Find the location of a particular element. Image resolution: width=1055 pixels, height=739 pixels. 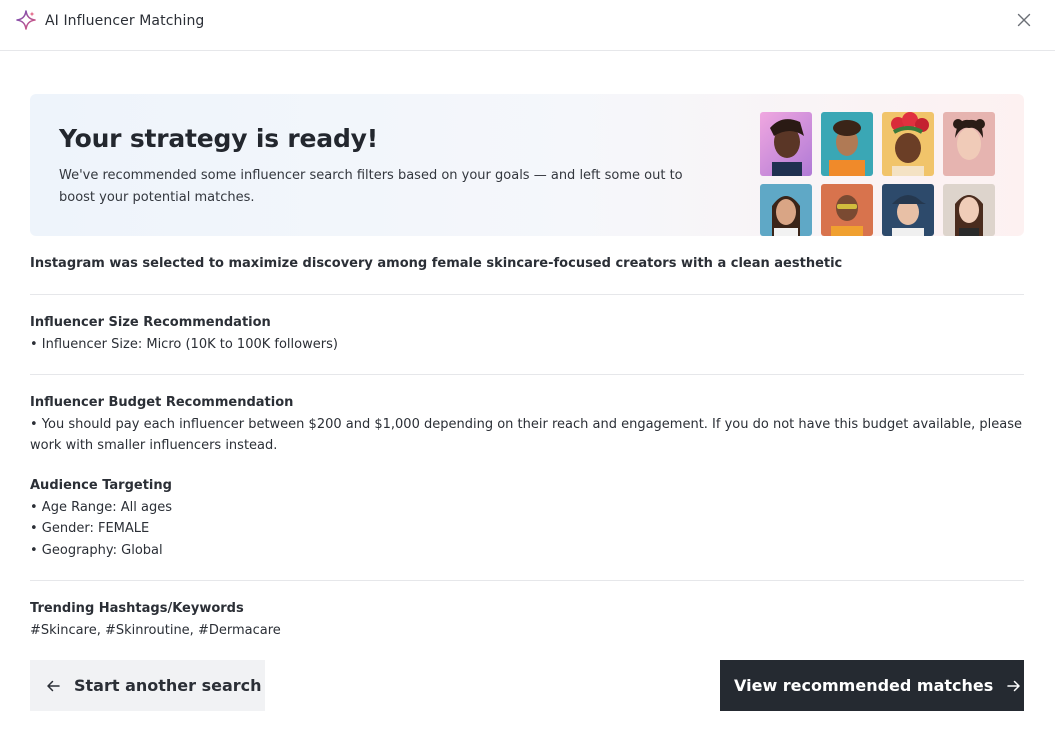

view-recommended-matches-label: View recommended matches is located at coordinates (864, 685).